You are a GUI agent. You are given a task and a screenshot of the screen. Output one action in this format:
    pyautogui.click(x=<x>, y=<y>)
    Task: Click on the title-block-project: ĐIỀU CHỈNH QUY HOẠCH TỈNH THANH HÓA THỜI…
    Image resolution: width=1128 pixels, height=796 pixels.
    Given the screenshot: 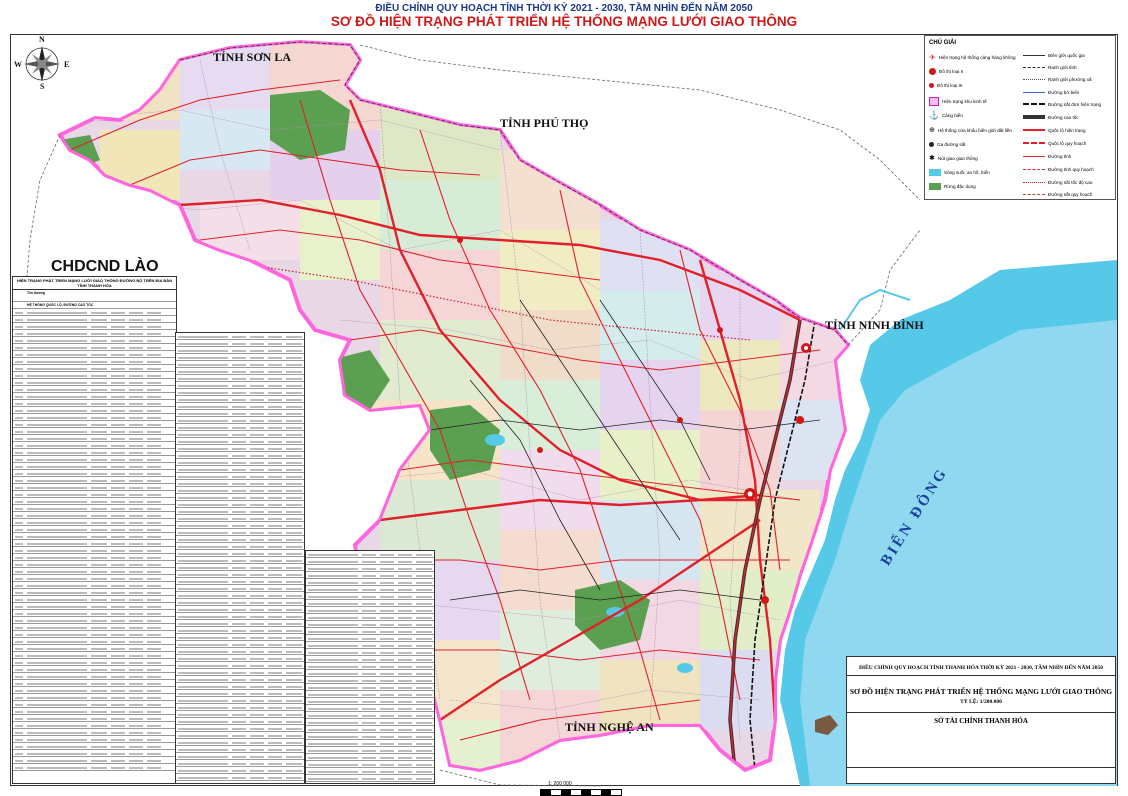 What is the action you would take?
    pyautogui.click(x=980, y=668)
    